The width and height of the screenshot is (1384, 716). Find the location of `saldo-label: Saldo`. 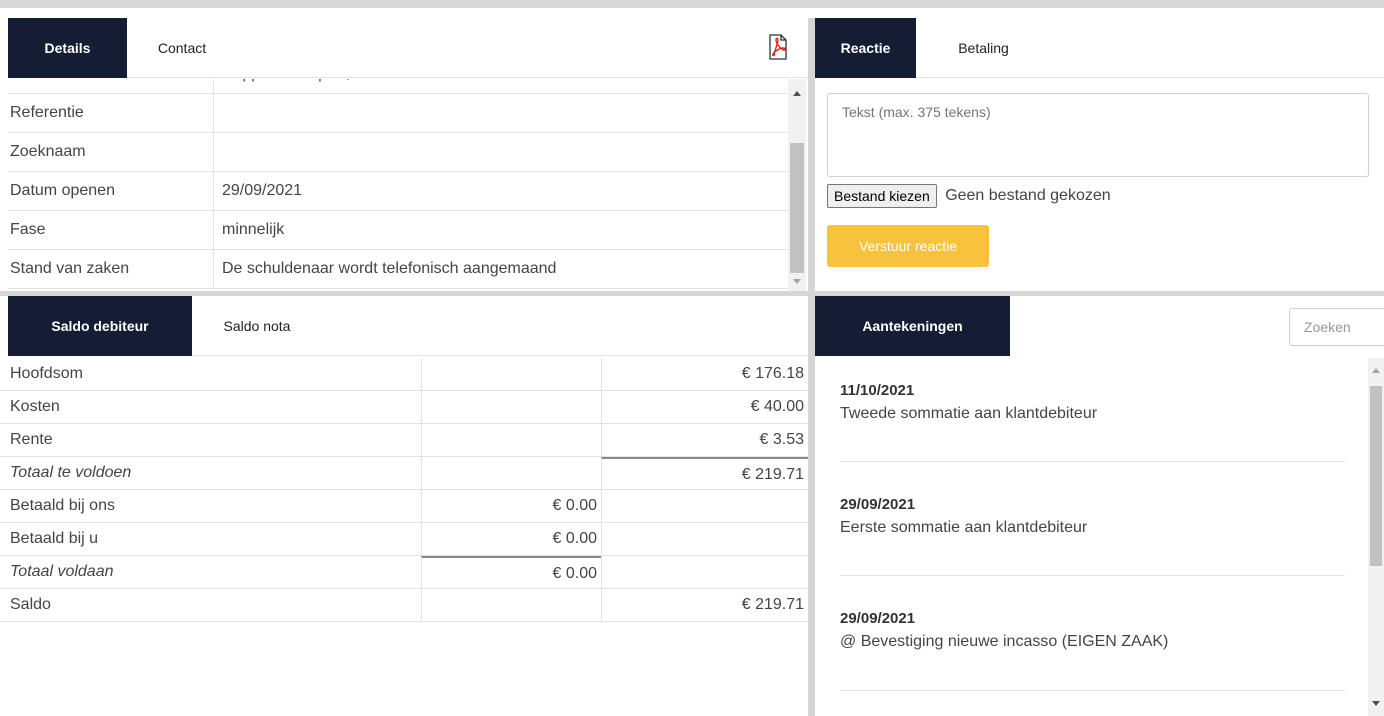

saldo-label: Saldo is located at coordinates (30, 604).